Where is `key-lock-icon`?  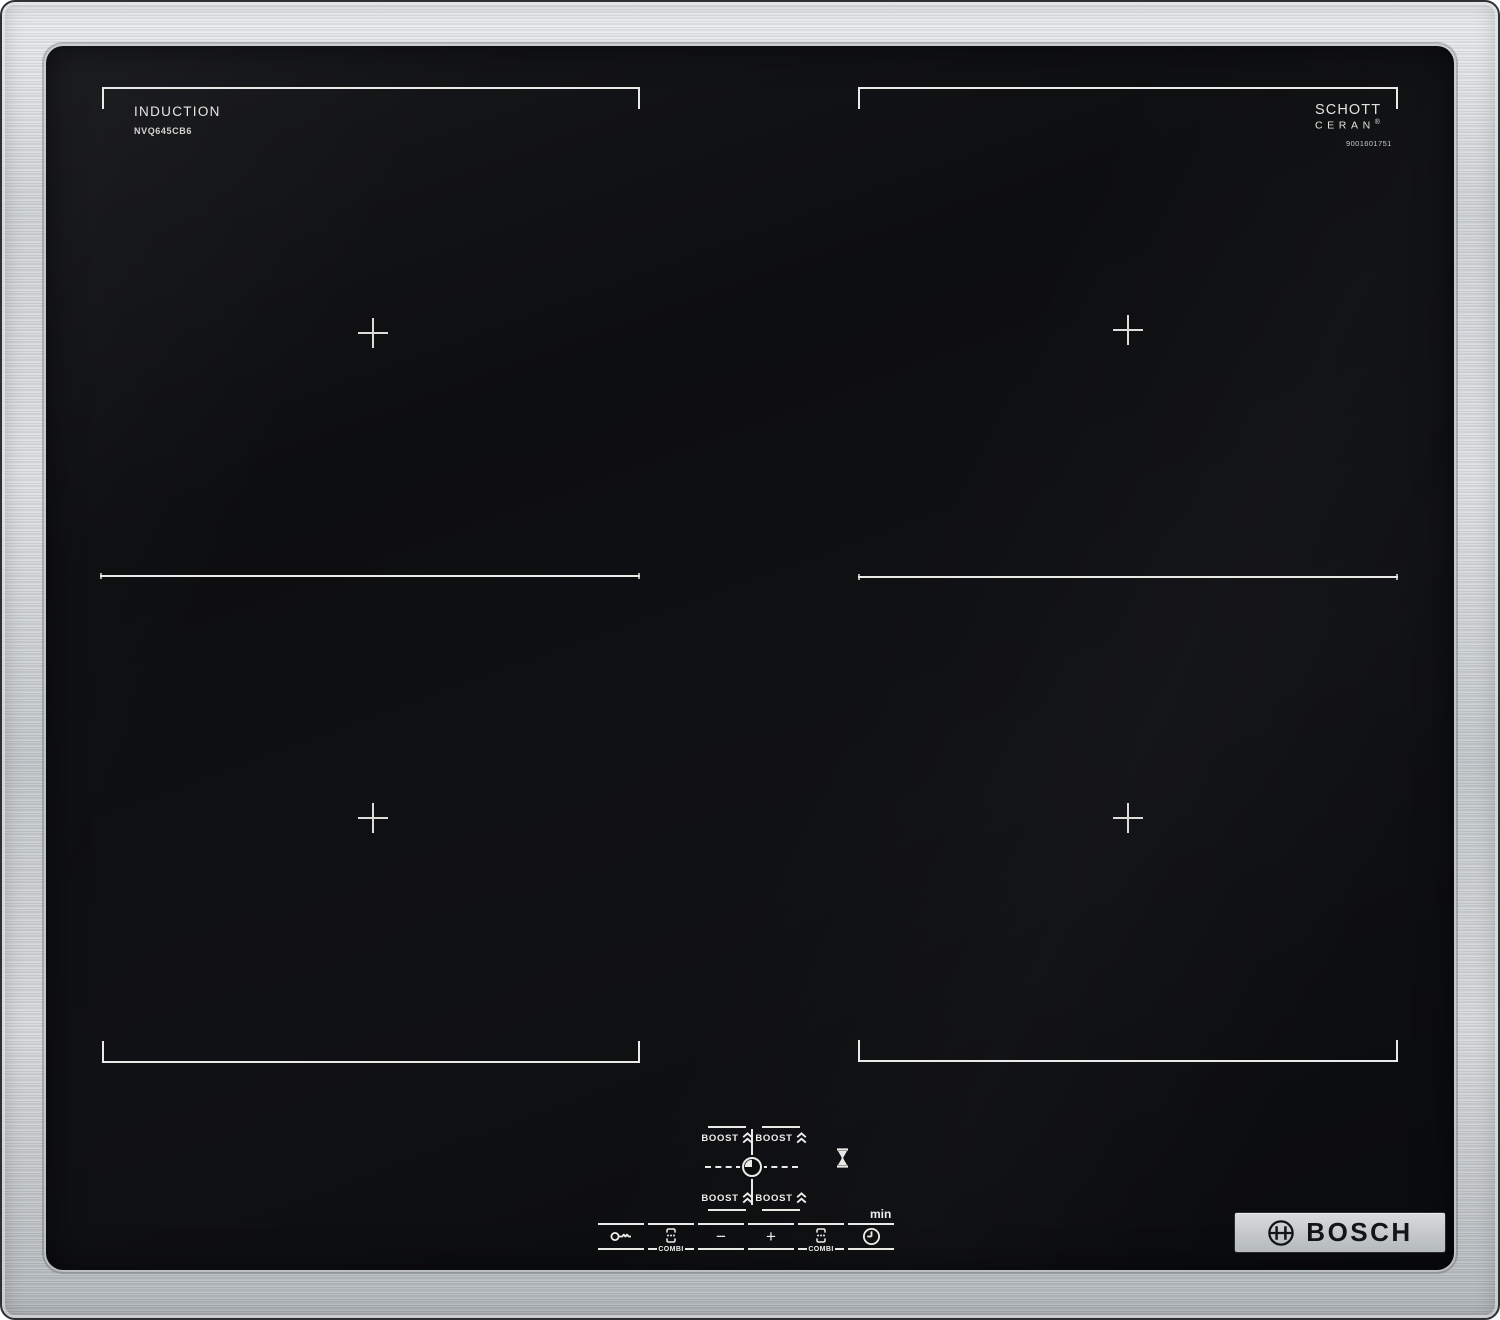
key-lock-icon is located at coordinates (621, 1236).